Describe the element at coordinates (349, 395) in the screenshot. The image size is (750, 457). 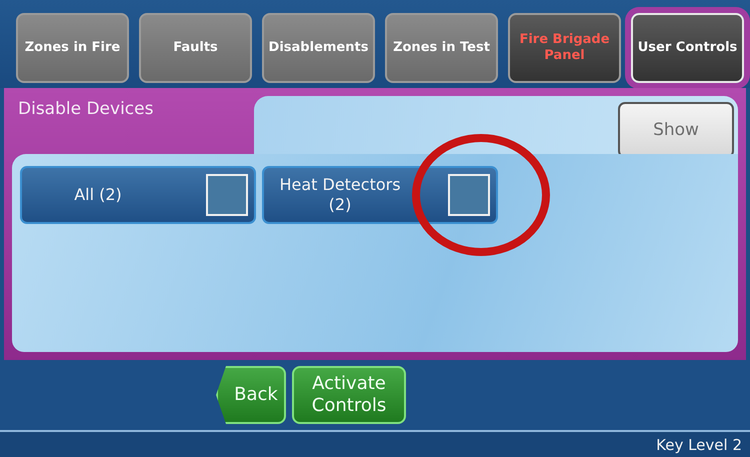
I see `action-button: Activate Controls` at that location.